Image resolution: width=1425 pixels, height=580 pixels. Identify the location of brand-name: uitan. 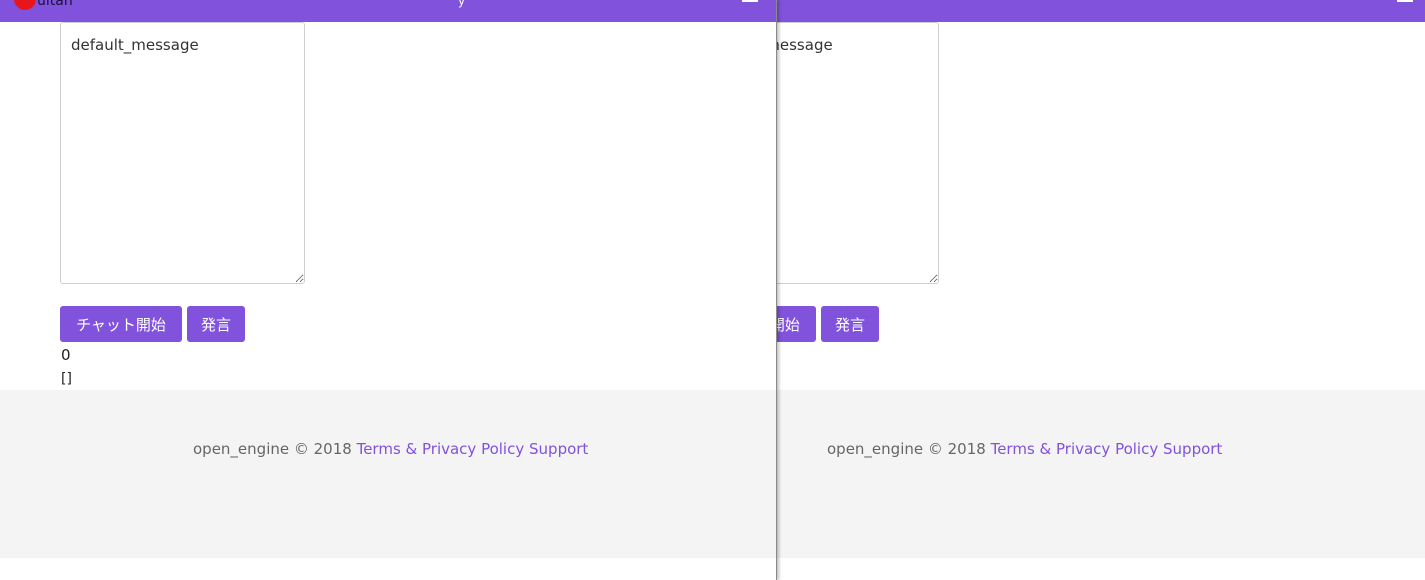
(55, 4).